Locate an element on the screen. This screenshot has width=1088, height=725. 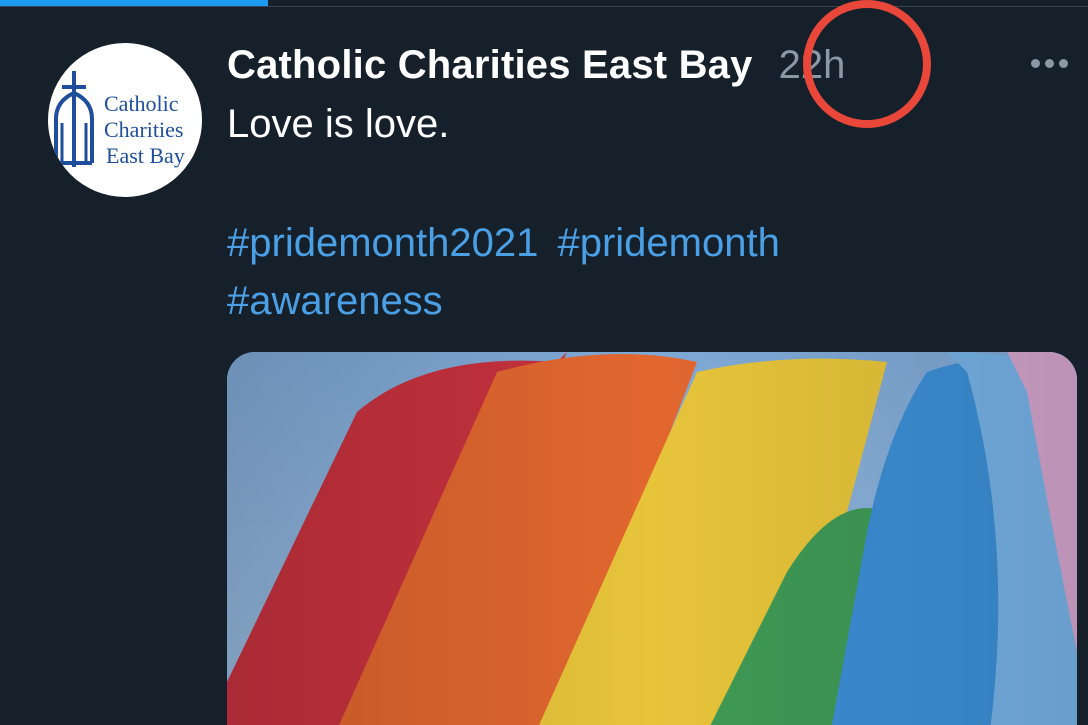
hashtag-link: #pridemonth2021 is located at coordinates (382, 243).